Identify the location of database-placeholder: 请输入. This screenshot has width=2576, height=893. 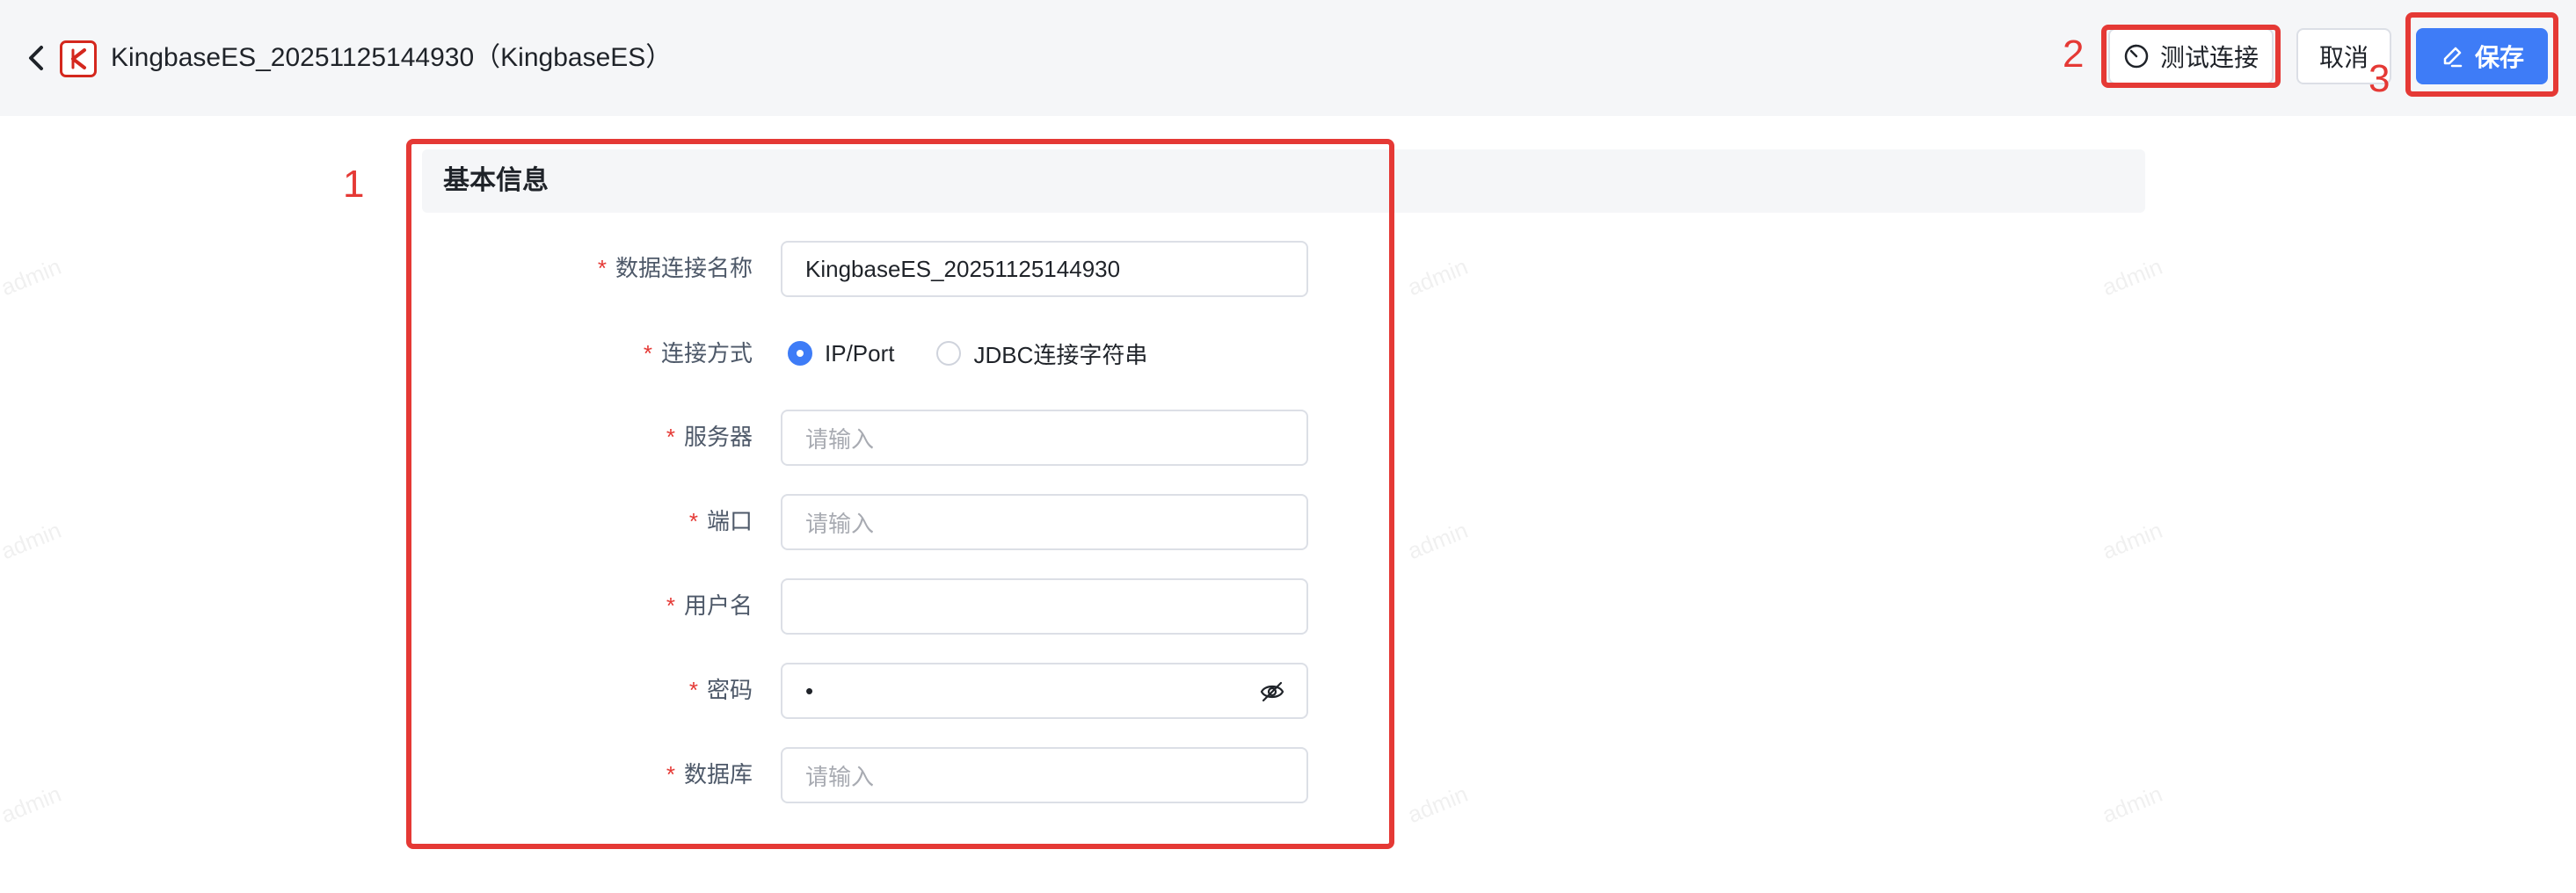
(840, 776).